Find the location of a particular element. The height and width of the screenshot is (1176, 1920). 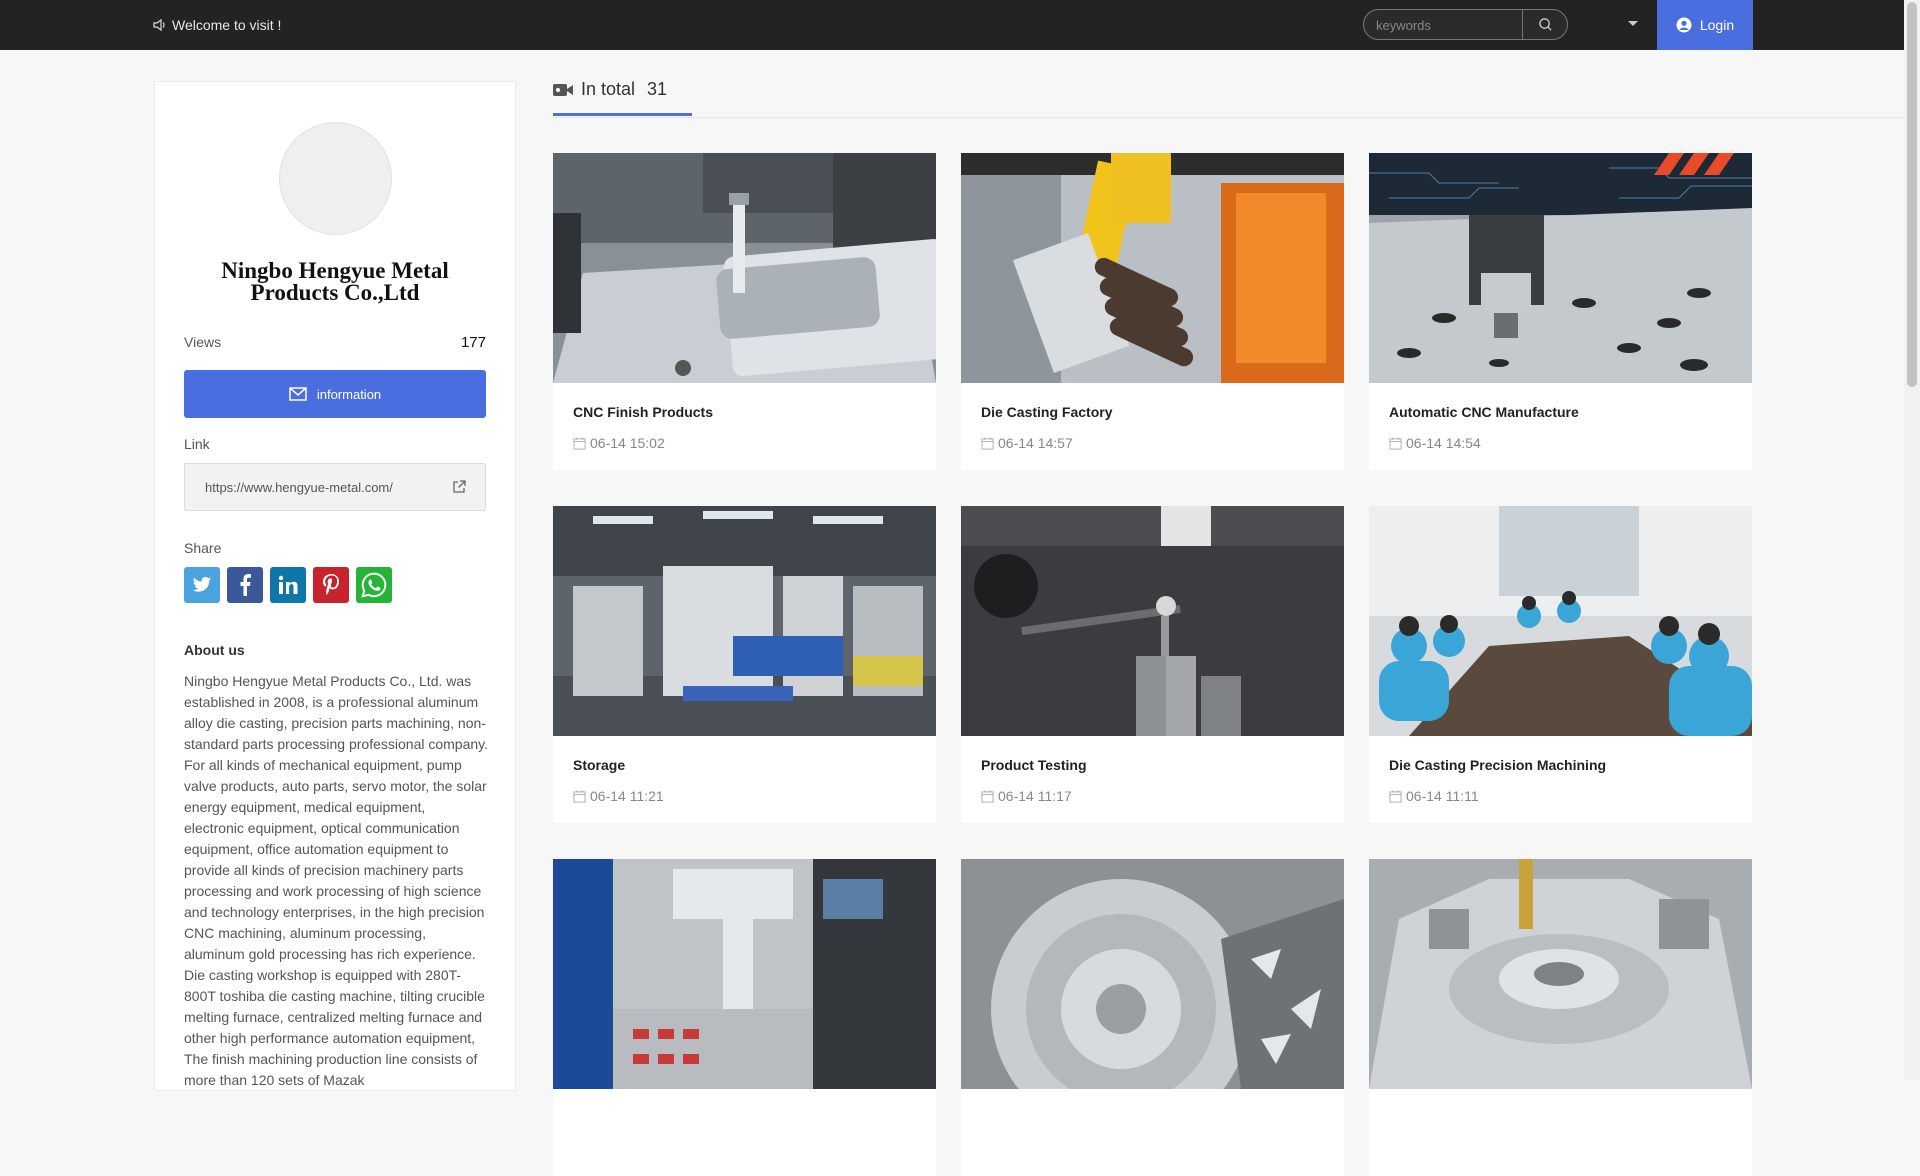

scroll-thumb is located at coordinates (1912, 194).